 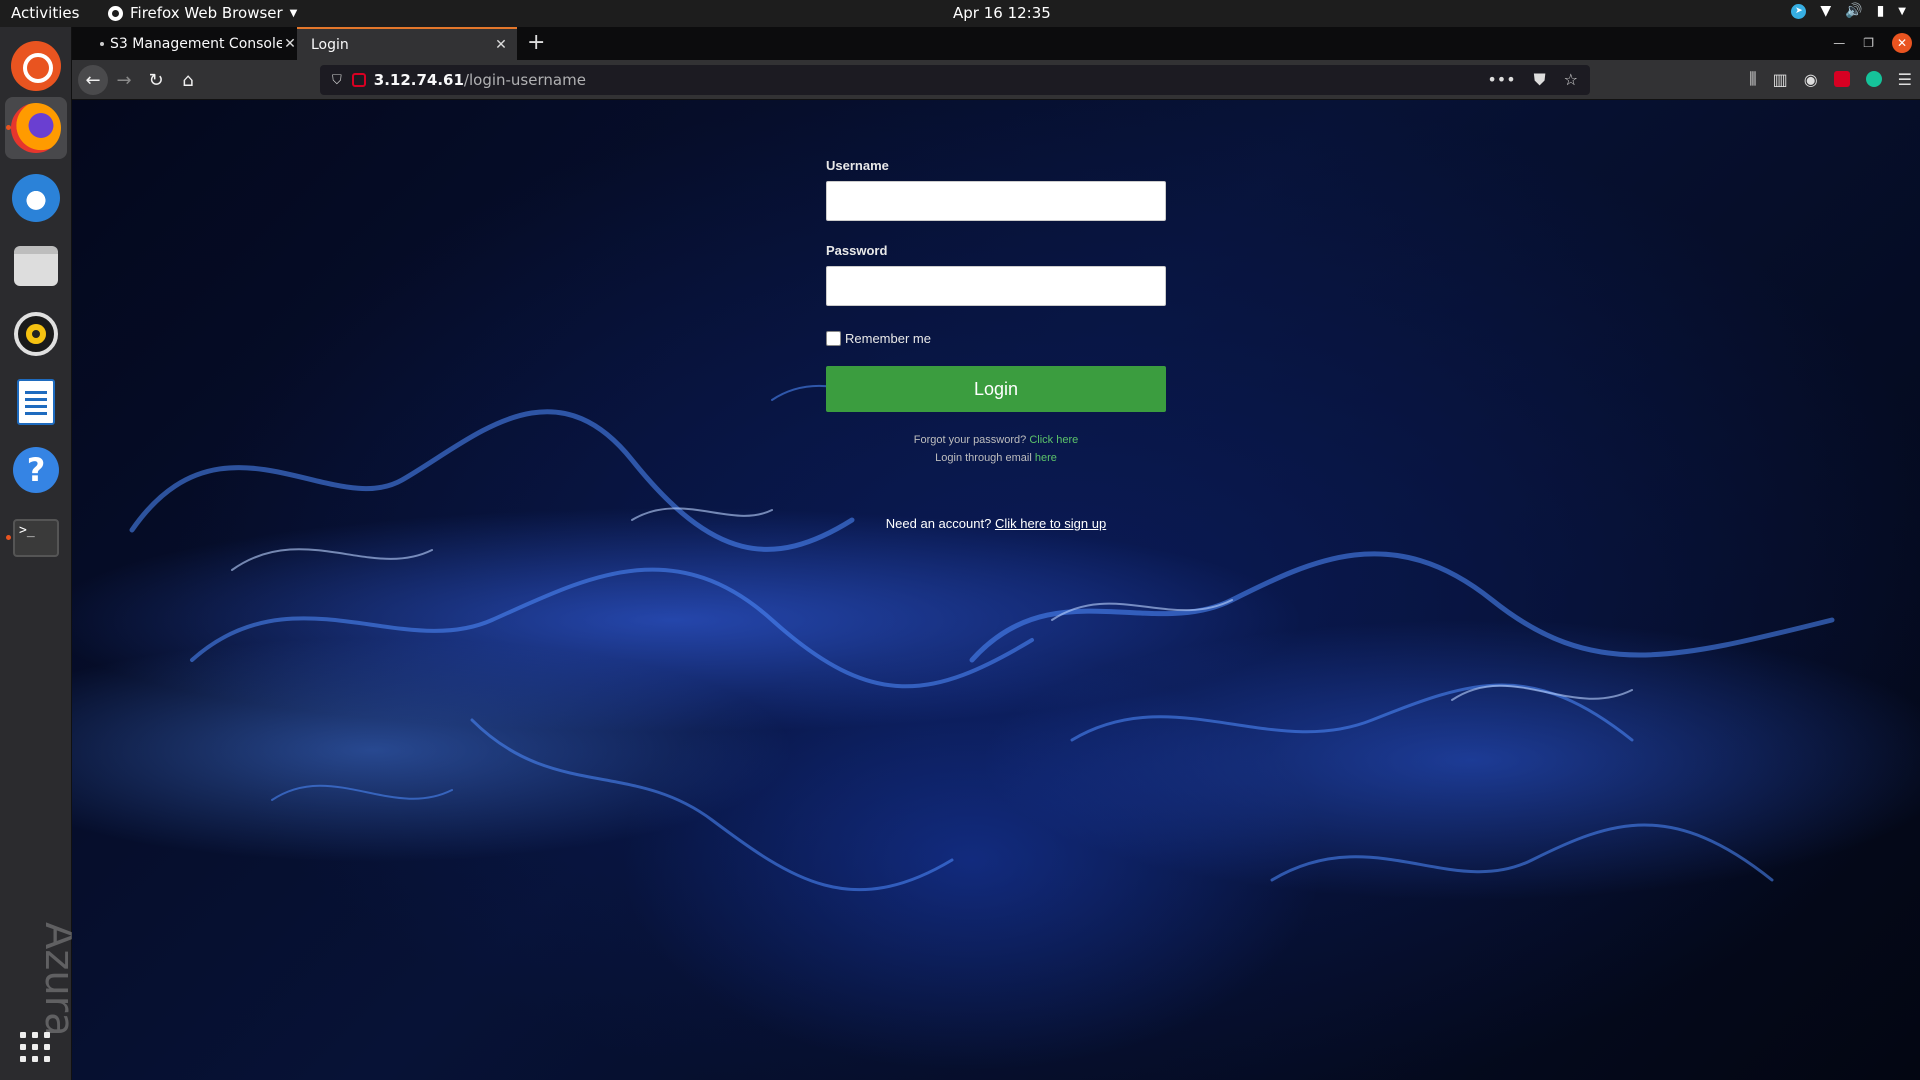 What do you see at coordinates (1868, 43) in the screenshot?
I see `restore-icon: ❐` at bounding box center [1868, 43].